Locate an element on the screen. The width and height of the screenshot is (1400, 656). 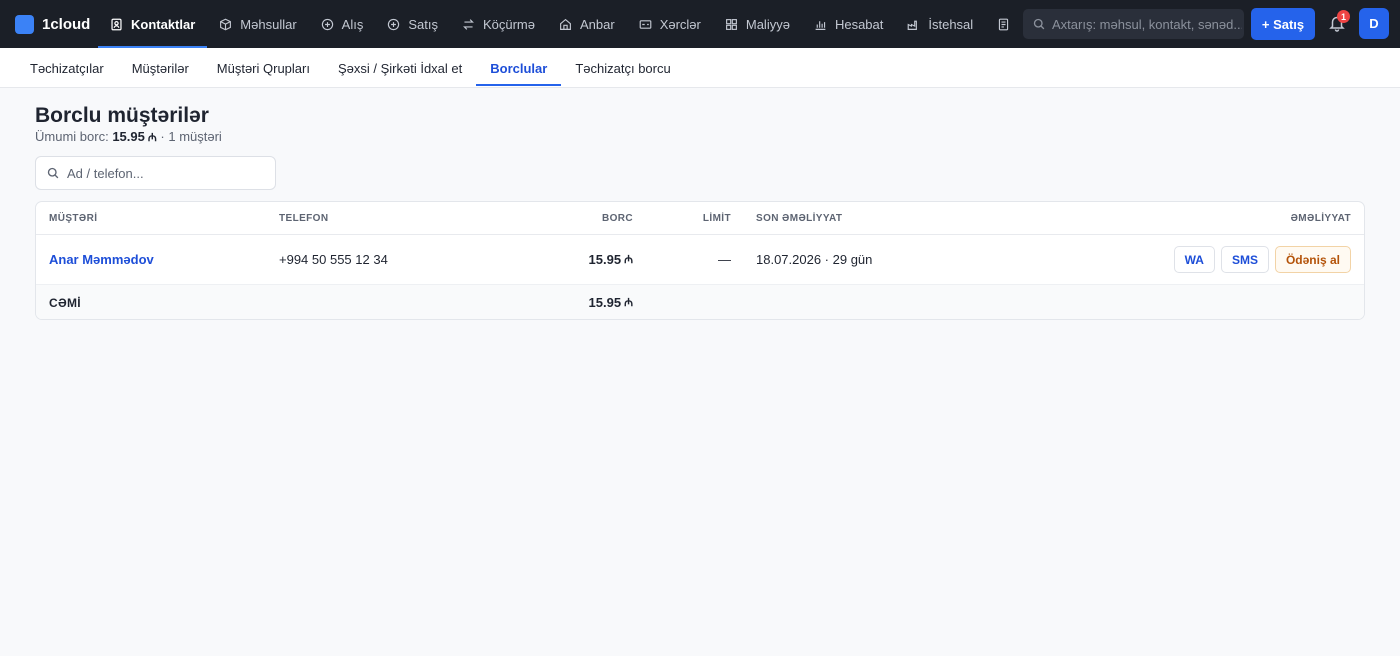
nav-item-mehsullar: Məhsullar is located at coordinates (257, 24).